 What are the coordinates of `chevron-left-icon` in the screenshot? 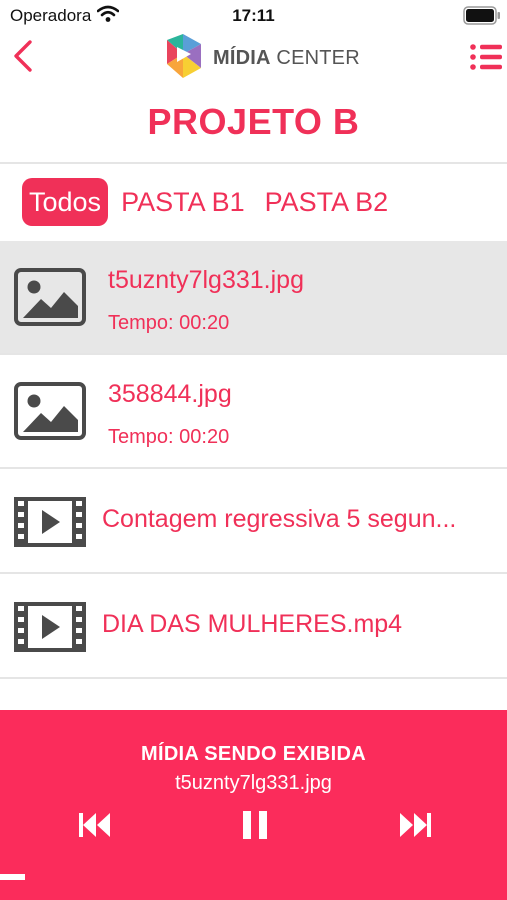 It's located at (23, 56).